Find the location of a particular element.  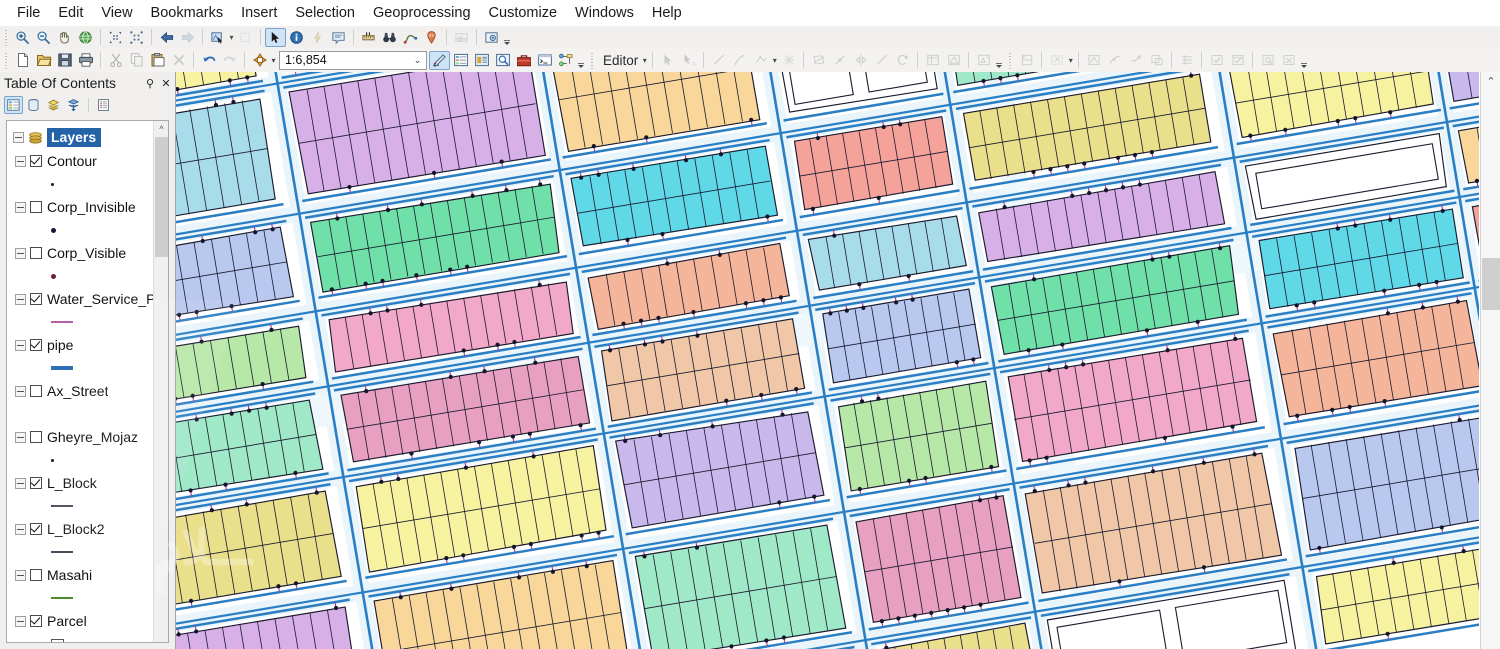

map-scrollbar-thumb is located at coordinates (1491, 284).